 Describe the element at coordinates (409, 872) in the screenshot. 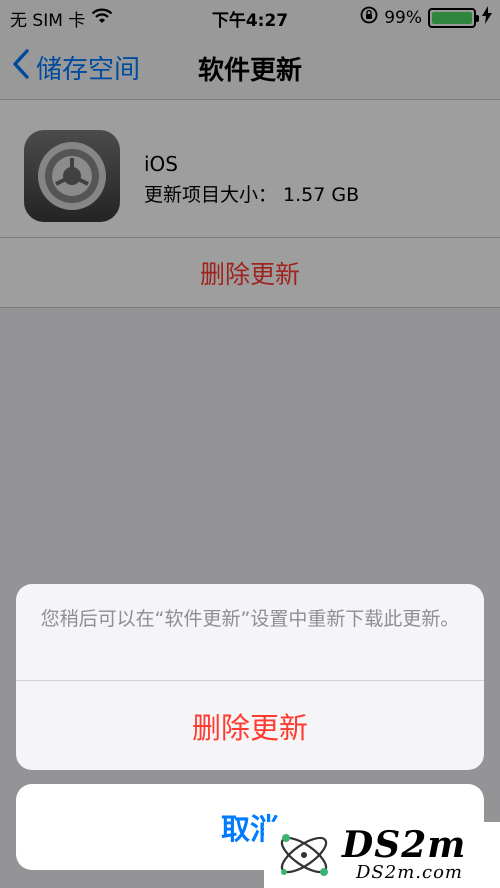

I see `watermark-url: DS2m.com` at that location.